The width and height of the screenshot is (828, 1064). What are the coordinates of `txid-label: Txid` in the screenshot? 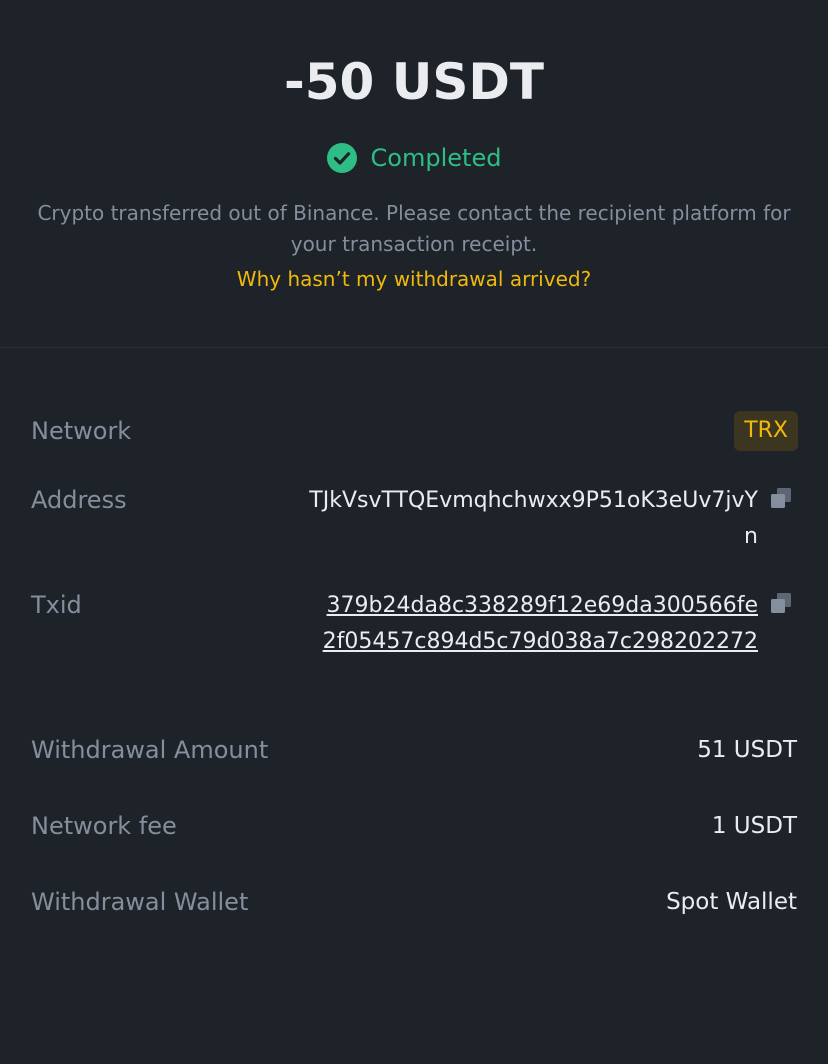 It's located at (56, 605).